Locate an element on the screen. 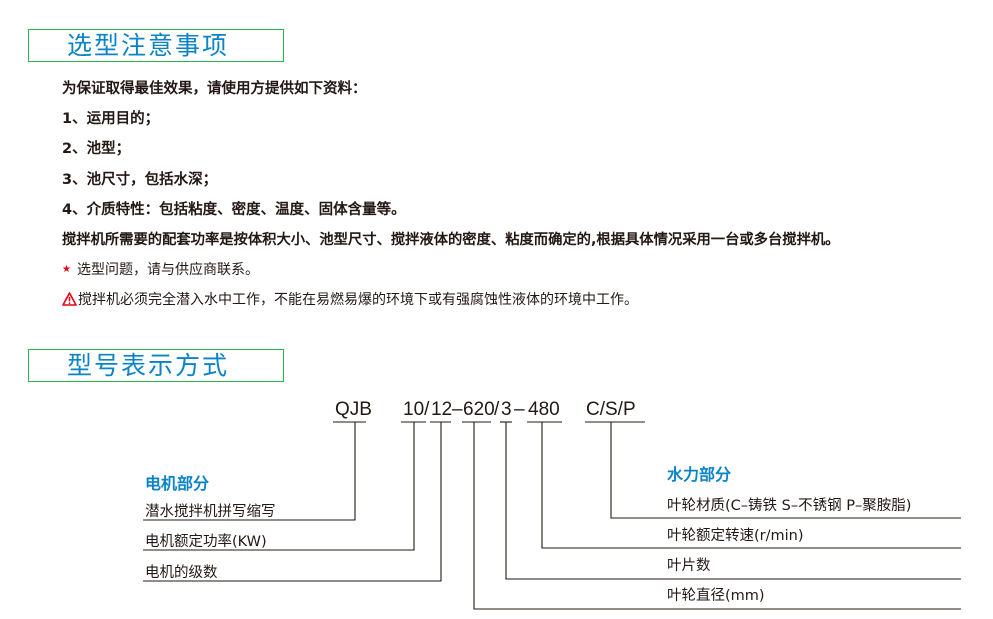  code-level: 12 is located at coordinates (441, 409).